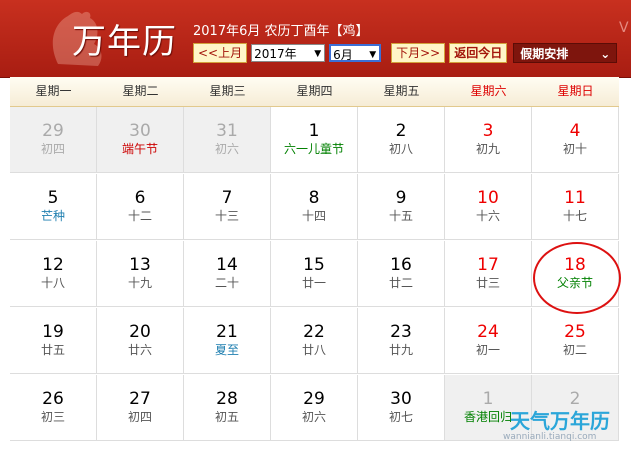  I want to click on day-number: 6, so click(140, 198).